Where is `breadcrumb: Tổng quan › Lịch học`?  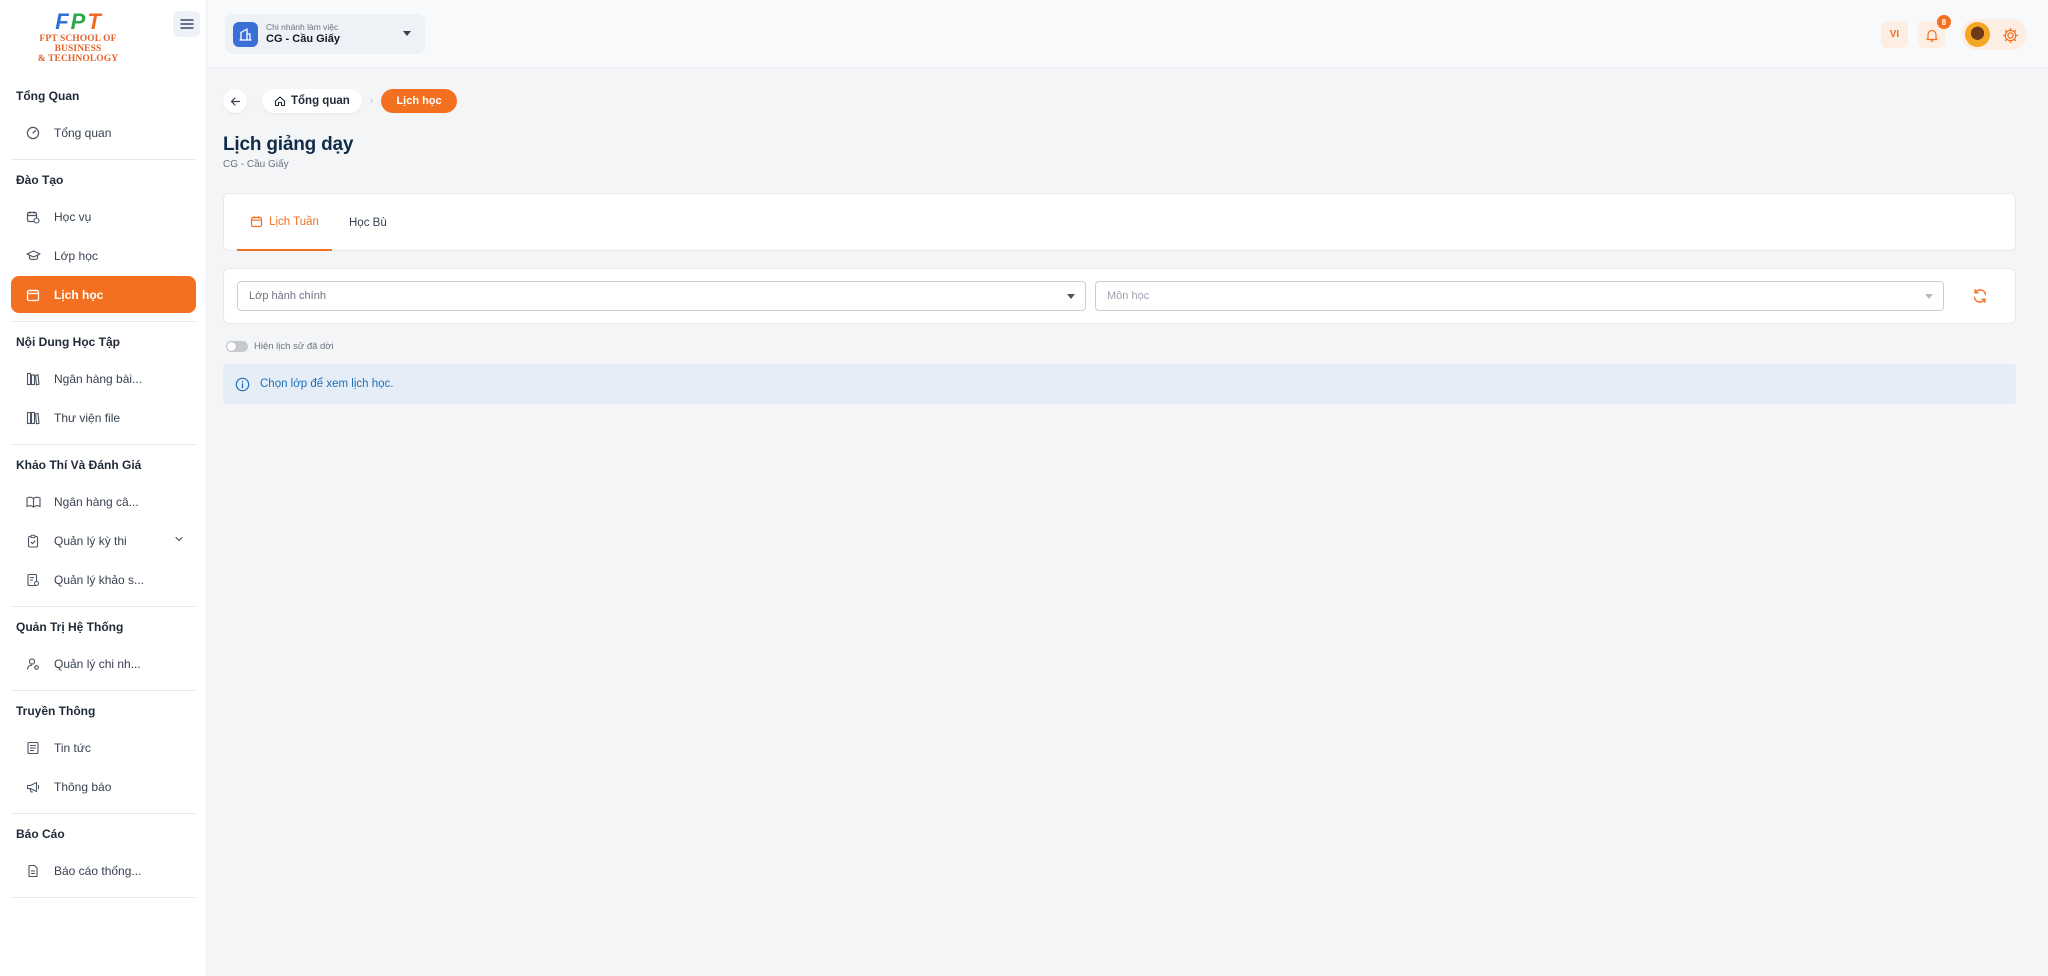
breadcrumb: Tổng quan › Lịch học is located at coordinates (340, 101).